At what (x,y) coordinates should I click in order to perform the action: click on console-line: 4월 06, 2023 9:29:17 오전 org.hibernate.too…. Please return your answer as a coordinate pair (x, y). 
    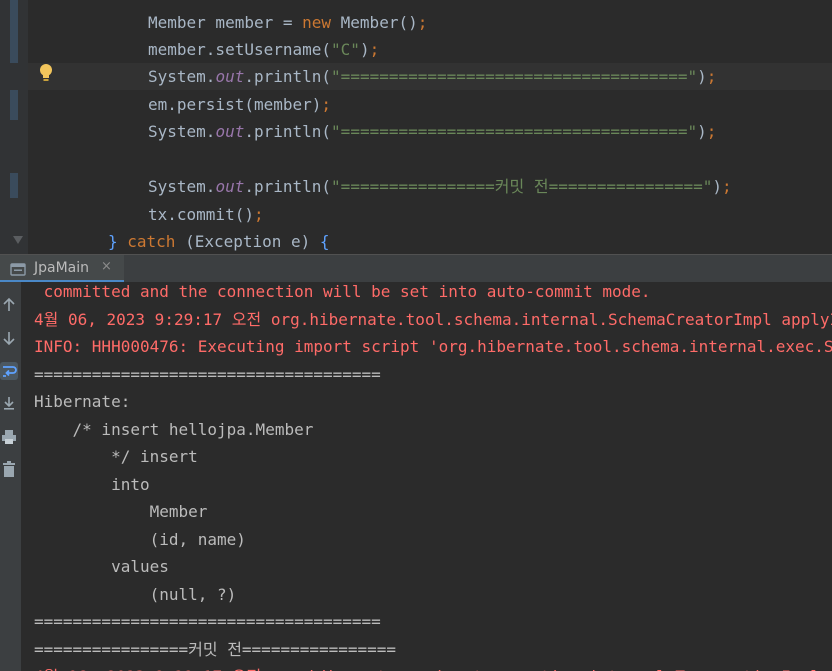
    Looking at the image, I should click on (433, 319).